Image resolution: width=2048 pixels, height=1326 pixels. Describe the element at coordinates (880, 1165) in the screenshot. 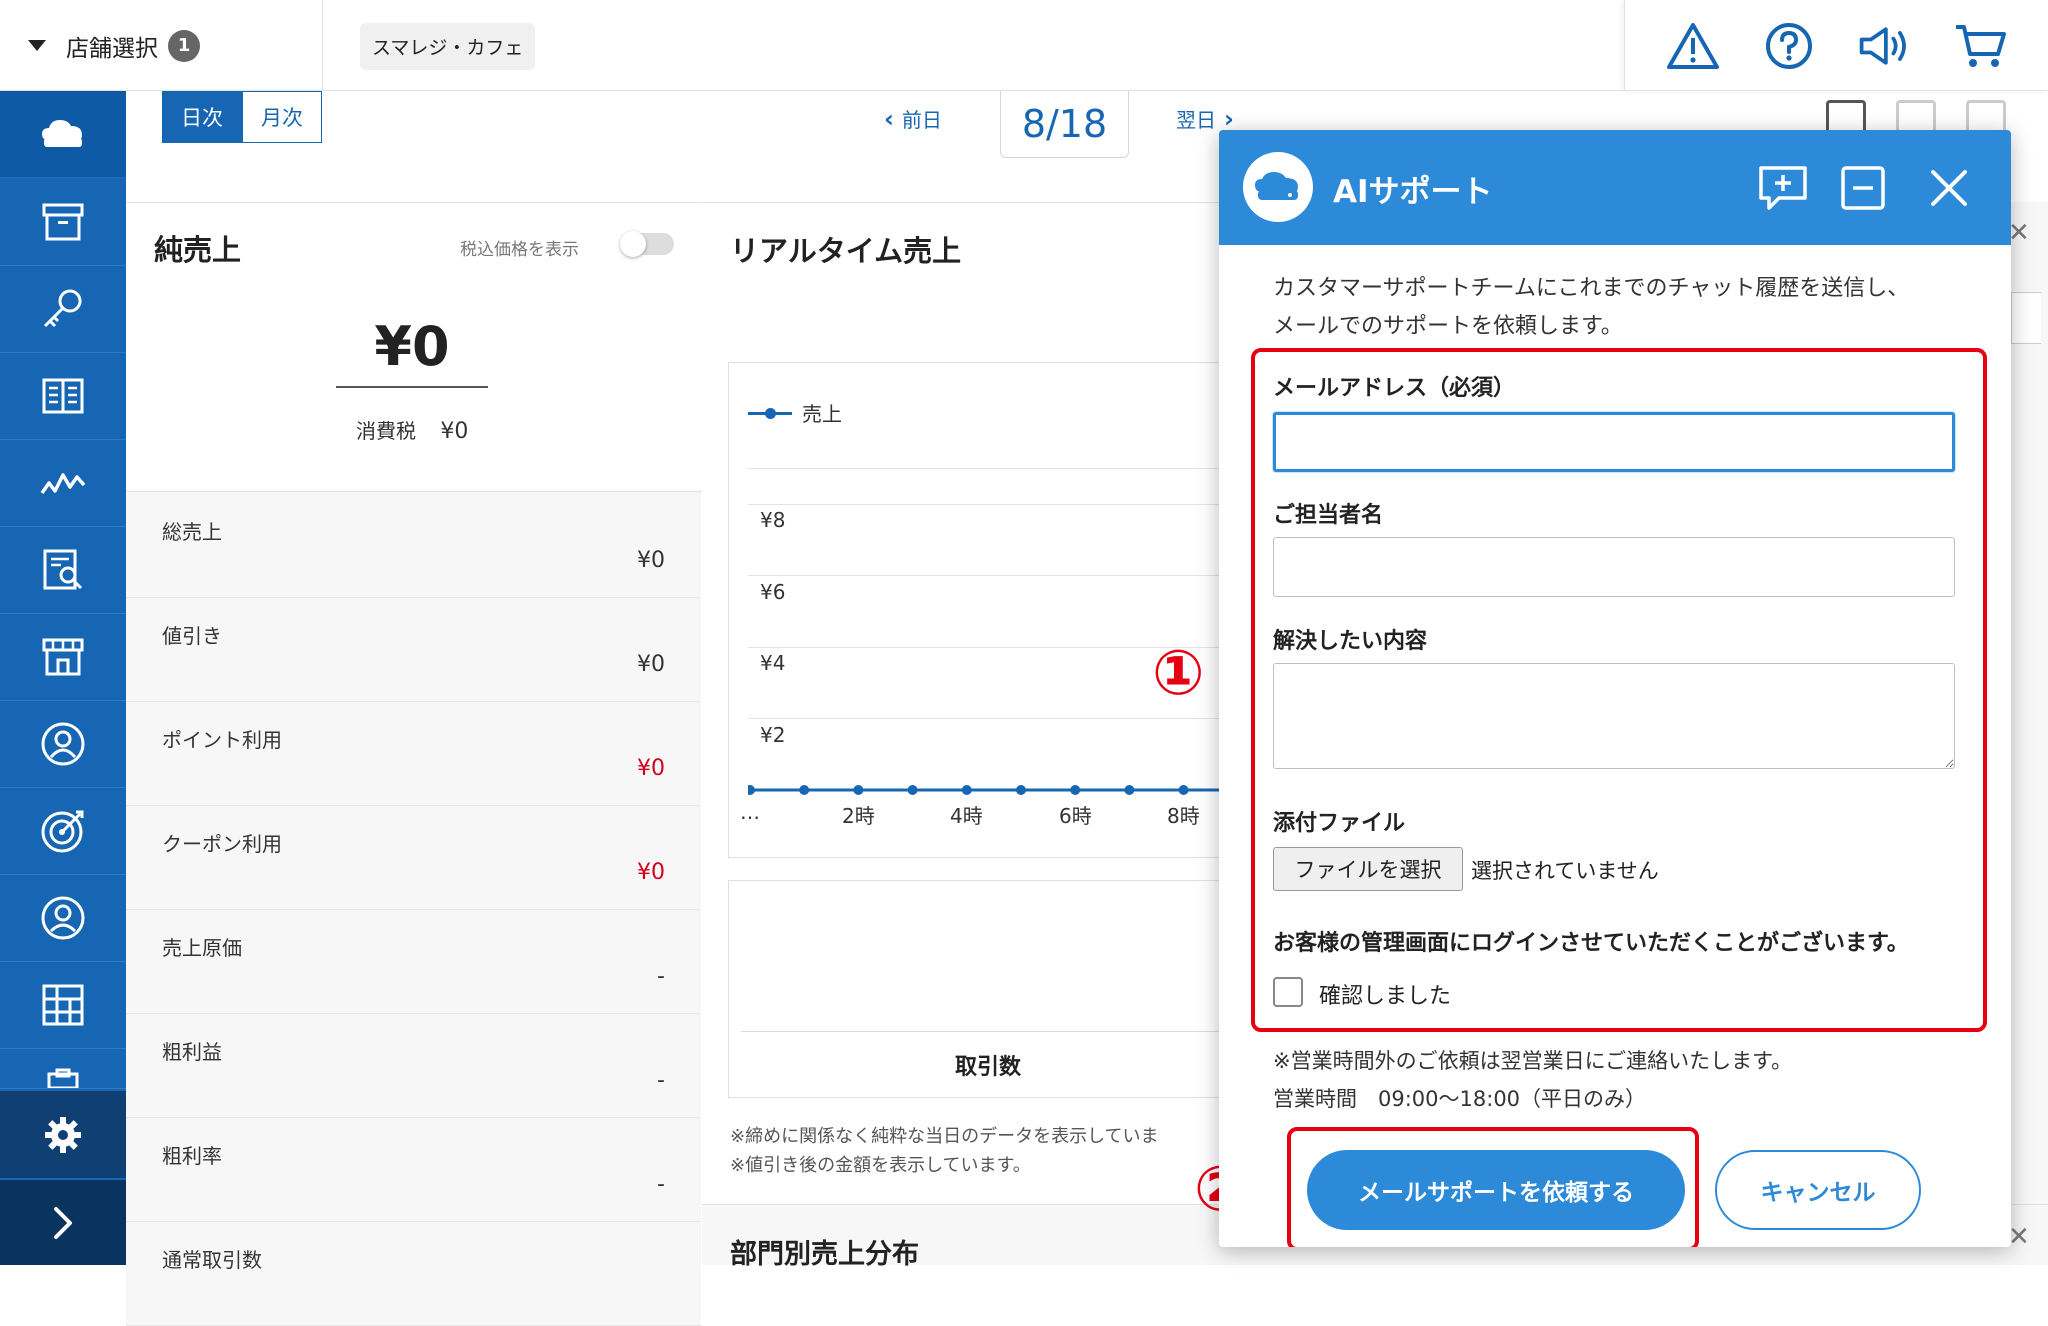

I see `note-text: ※値引き後の金額を表示しています。` at that location.